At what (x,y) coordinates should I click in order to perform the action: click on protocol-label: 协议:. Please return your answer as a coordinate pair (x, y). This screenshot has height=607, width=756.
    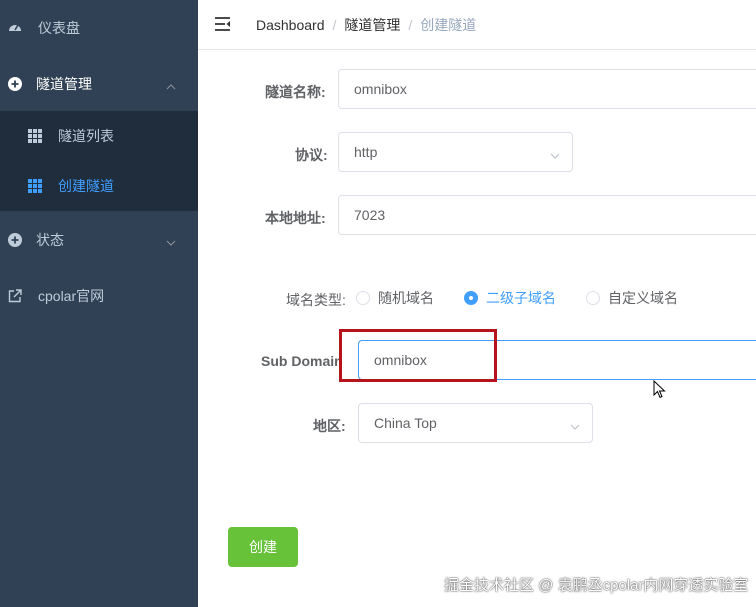
    Looking at the image, I should click on (311, 155).